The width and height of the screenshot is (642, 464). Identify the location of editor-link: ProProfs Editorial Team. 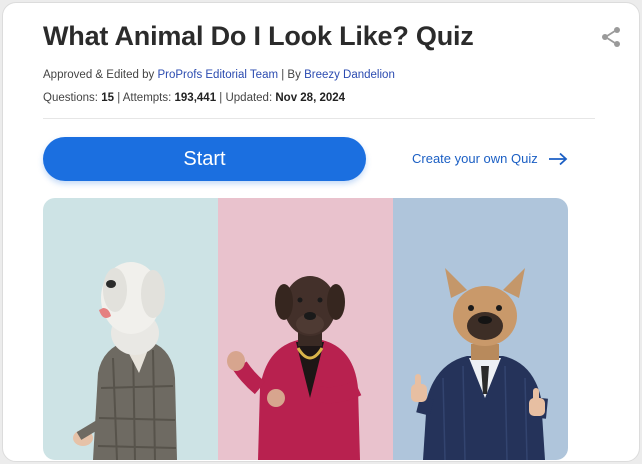
(217, 75).